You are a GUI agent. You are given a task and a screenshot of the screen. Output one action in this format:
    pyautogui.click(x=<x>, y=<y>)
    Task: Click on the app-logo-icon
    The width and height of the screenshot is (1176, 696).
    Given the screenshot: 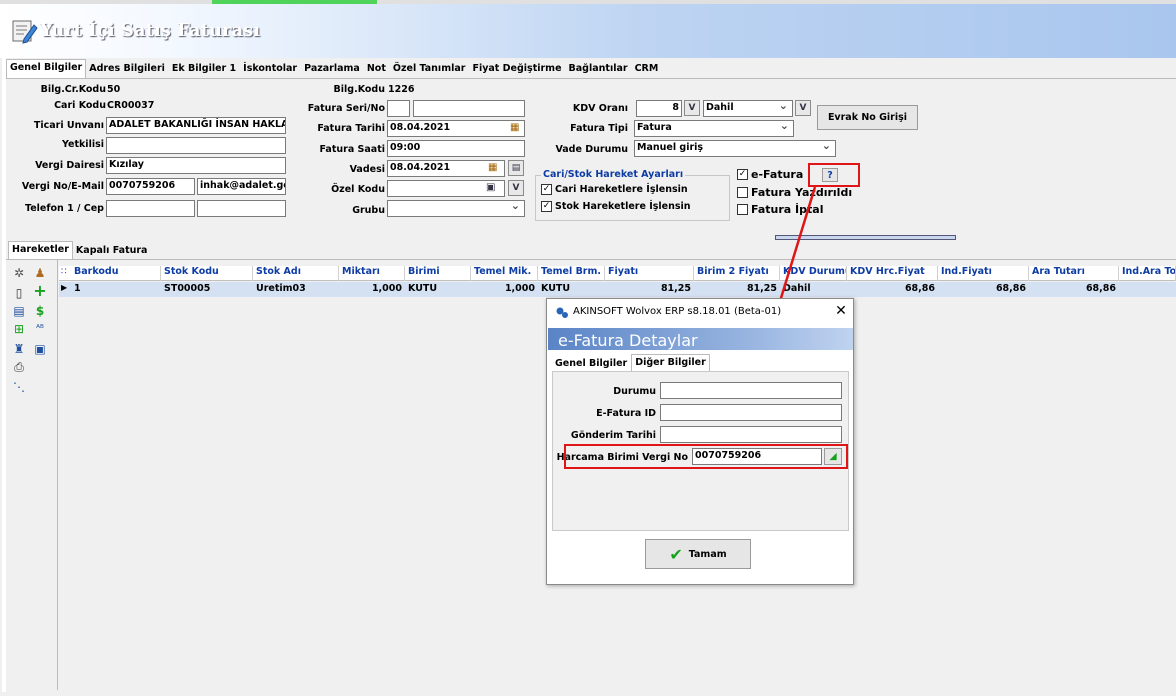 What is the action you would take?
    pyautogui.click(x=562, y=313)
    